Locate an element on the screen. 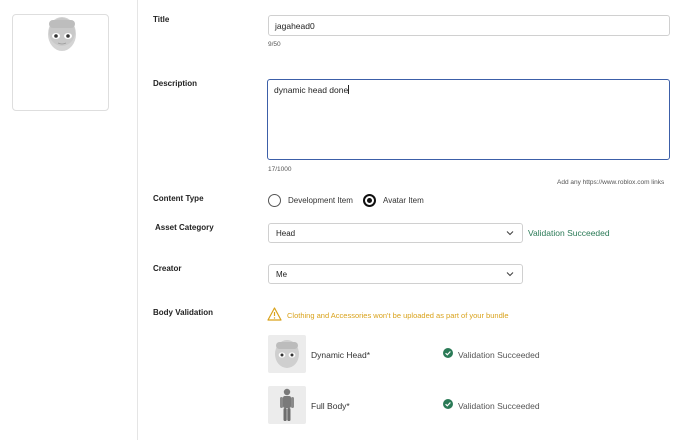 Image resolution: width=680 pixels, height=440 pixels. asset-thumbnail-card is located at coordinates (60, 62).